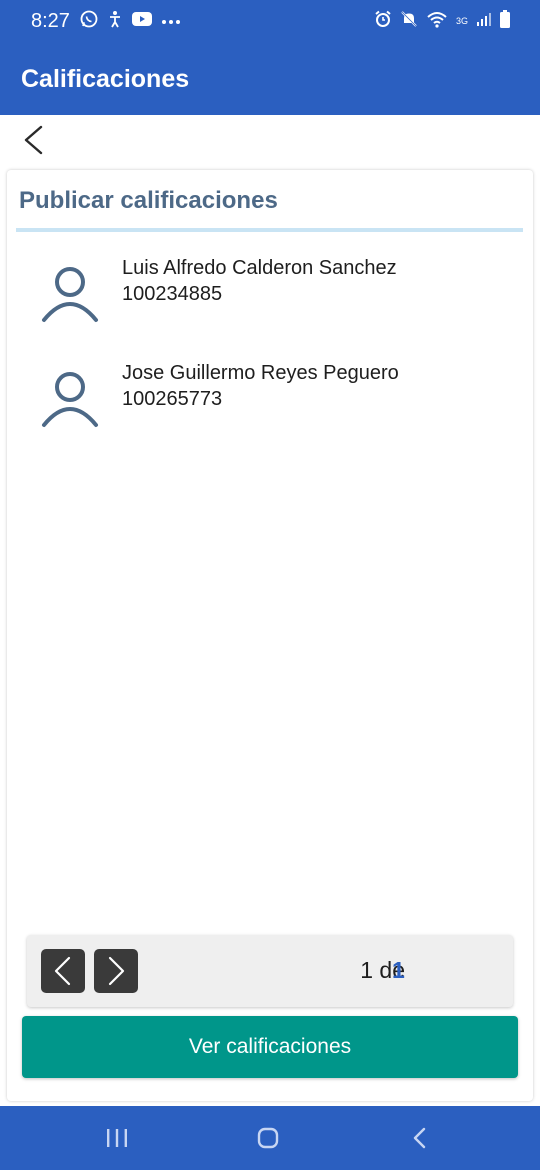 The width and height of the screenshot is (540, 1170). I want to click on mute-icon, so click(409, 21).